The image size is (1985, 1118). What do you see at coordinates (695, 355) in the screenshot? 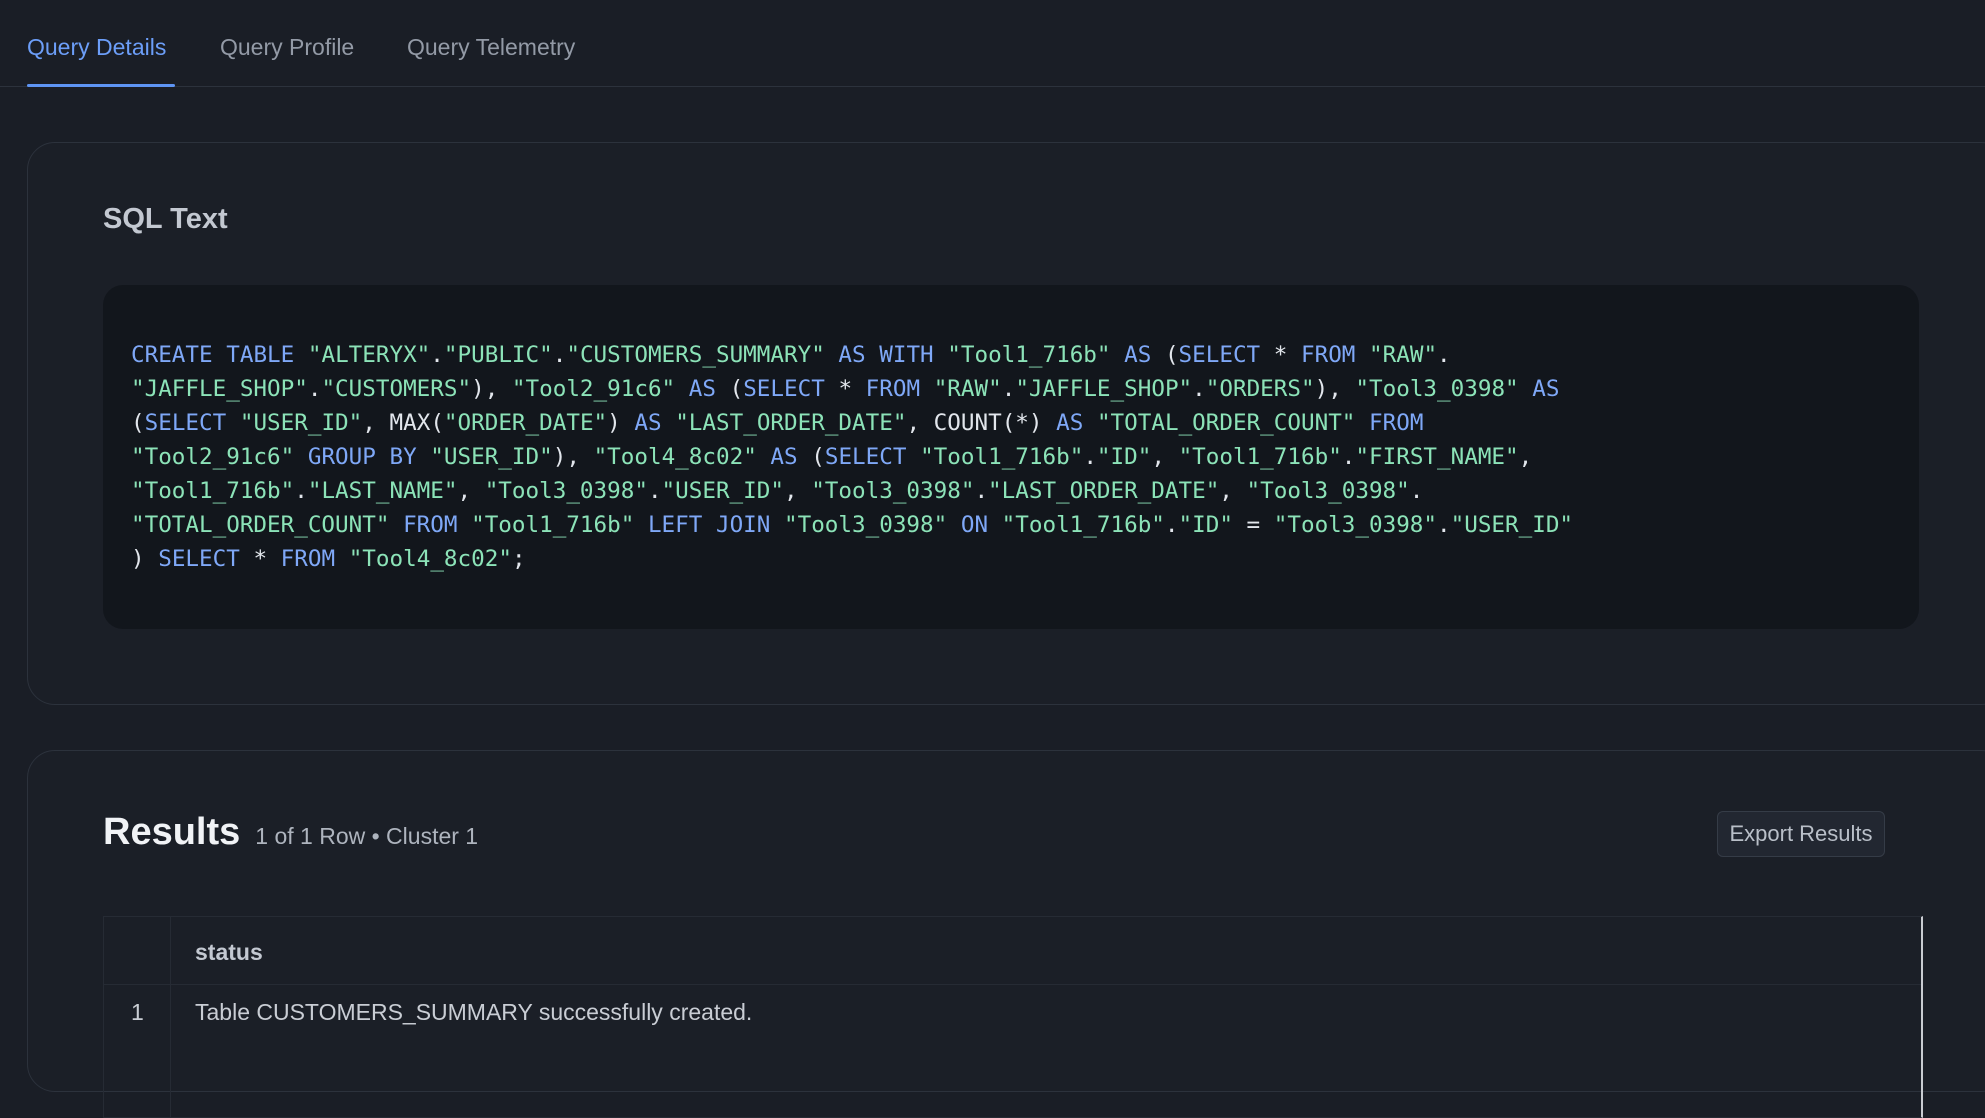
I see `sql-identifier: "CUSTOMERS_SUMMARY"` at bounding box center [695, 355].